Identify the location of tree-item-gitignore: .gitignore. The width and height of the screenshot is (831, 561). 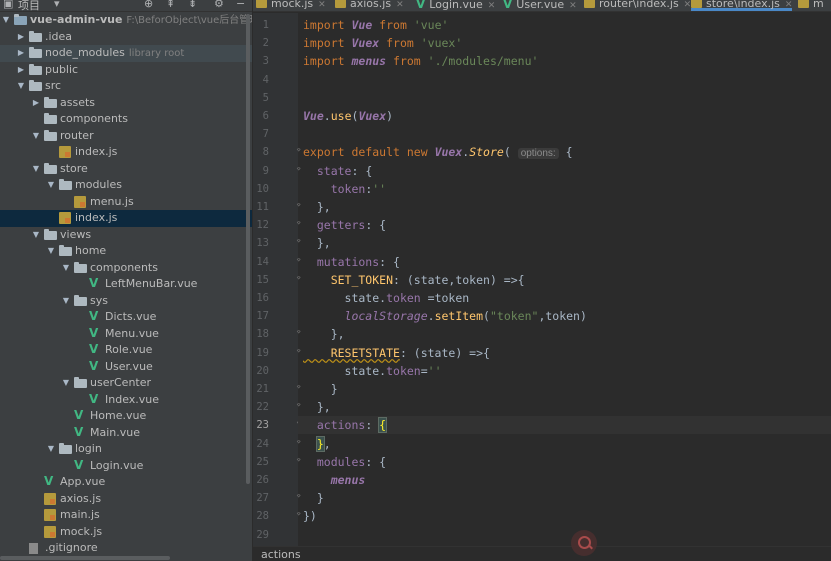
(126, 548).